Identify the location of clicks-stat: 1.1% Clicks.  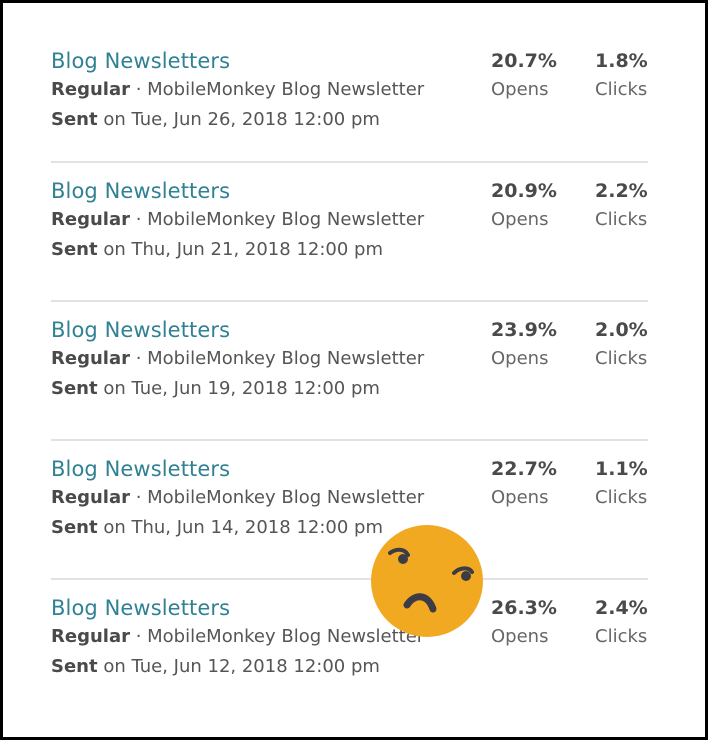
(621, 484).